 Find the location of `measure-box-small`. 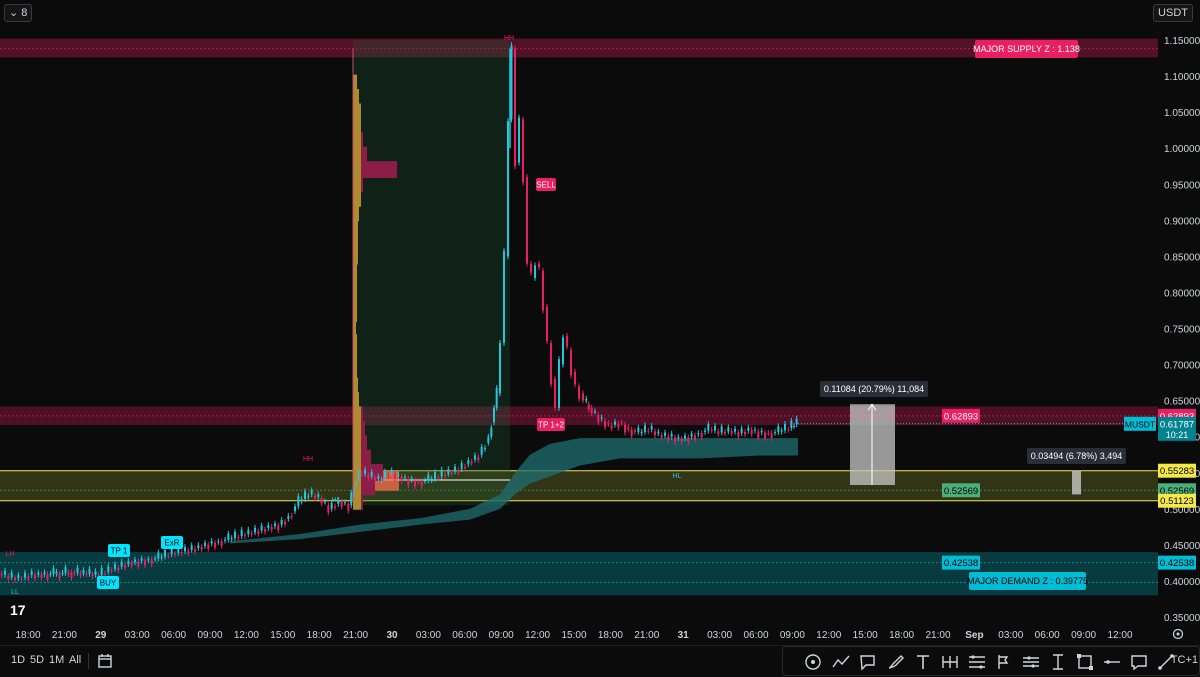

measure-box-small is located at coordinates (1076, 482).